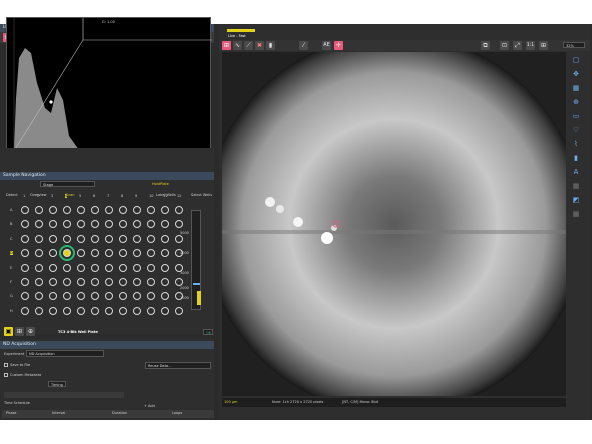 The width and height of the screenshot is (592, 444). Describe the element at coordinates (11, 253) in the screenshot. I see `row-label: D` at that location.